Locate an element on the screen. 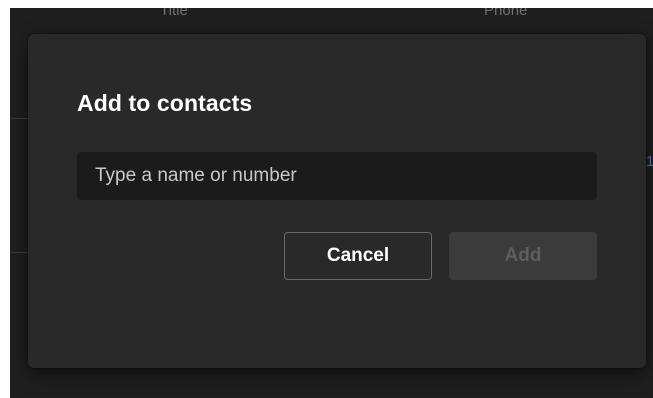 The height and width of the screenshot is (398, 653). contact-search-field is located at coordinates (337, 176).